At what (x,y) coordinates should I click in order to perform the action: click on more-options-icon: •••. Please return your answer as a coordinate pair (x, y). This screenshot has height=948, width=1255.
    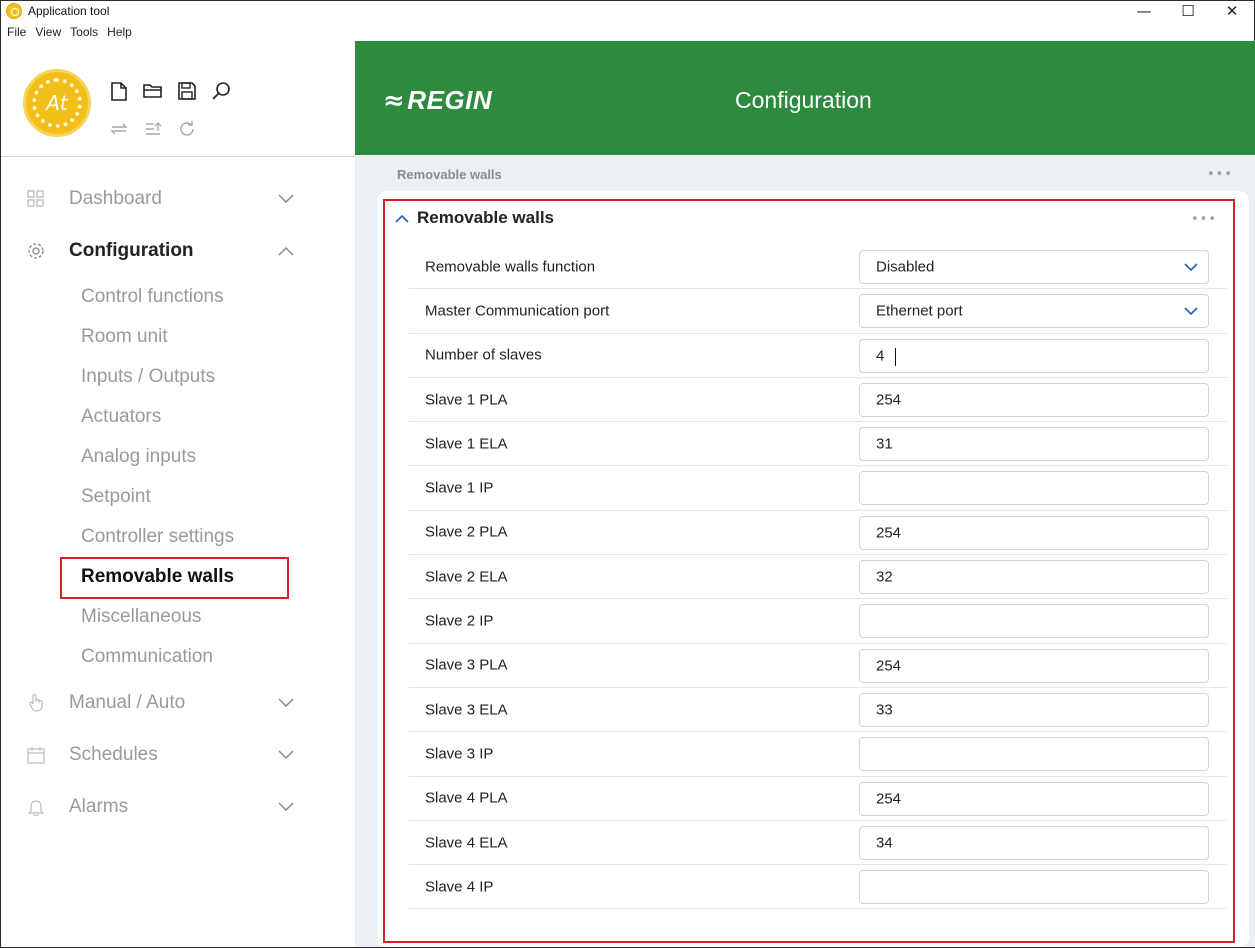
    Looking at the image, I should click on (1220, 174).